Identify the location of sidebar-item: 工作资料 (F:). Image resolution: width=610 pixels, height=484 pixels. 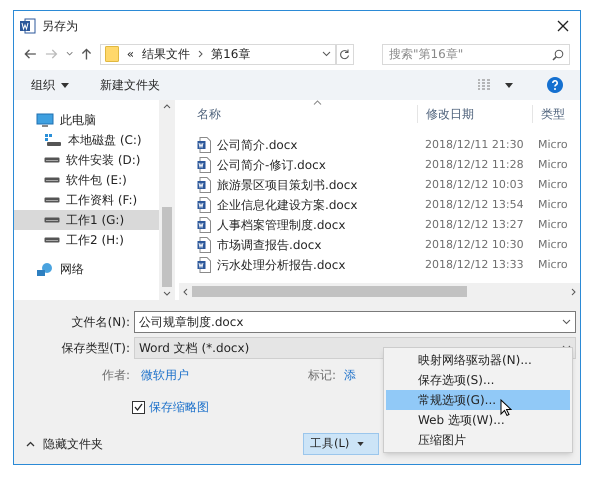
(86, 200).